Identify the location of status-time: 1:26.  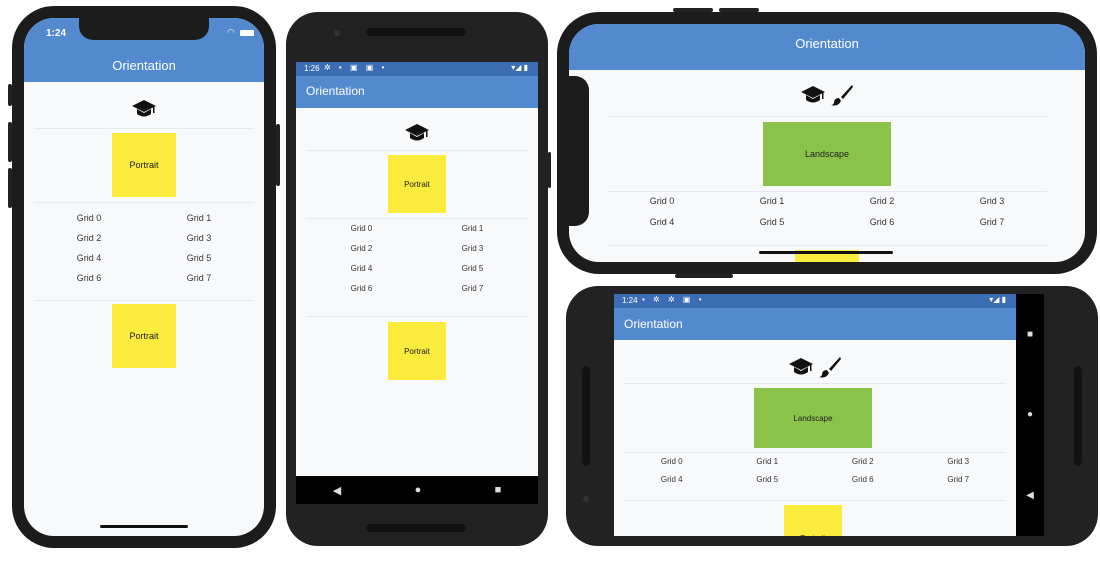
(312, 68).